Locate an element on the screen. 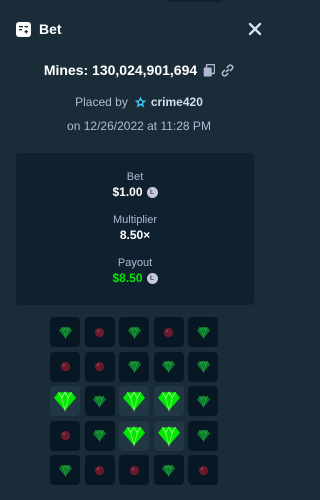  close-icon is located at coordinates (255, 29).